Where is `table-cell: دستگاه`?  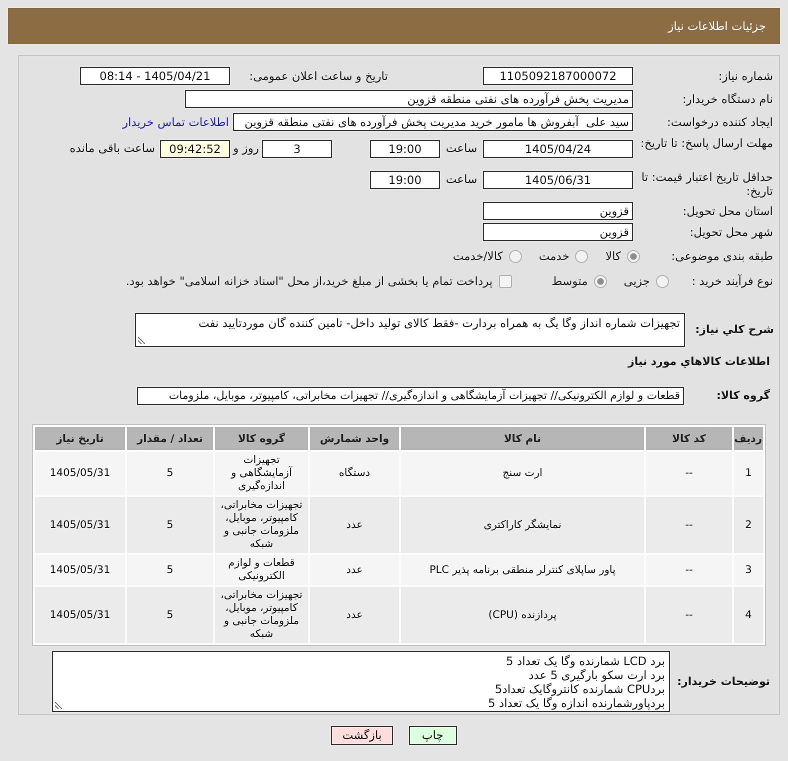
table-cell: دستگاه is located at coordinates (354, 473).